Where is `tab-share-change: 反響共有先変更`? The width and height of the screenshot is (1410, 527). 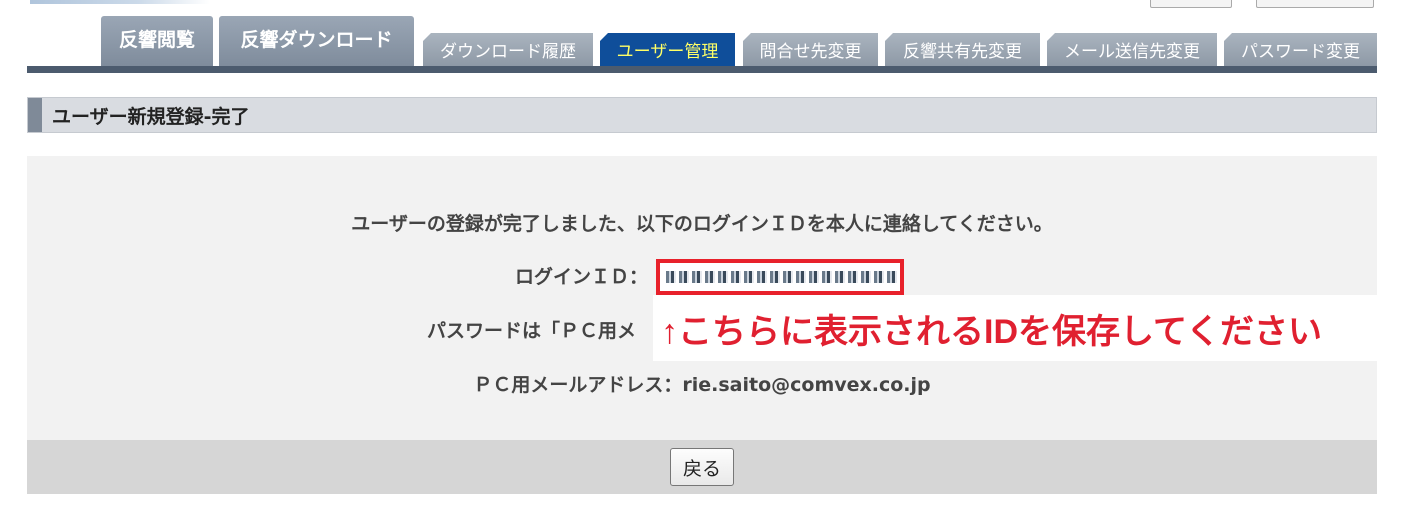 tab-share-change: 反響共有先変更 is located at coordinates (962, 49).